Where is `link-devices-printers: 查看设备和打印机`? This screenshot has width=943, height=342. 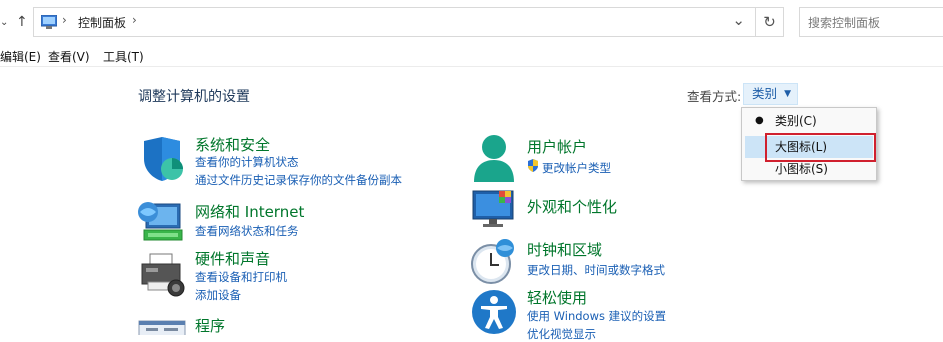
link-devices-printers: 查看设备和打印机 is located at coordinates (241, 277).